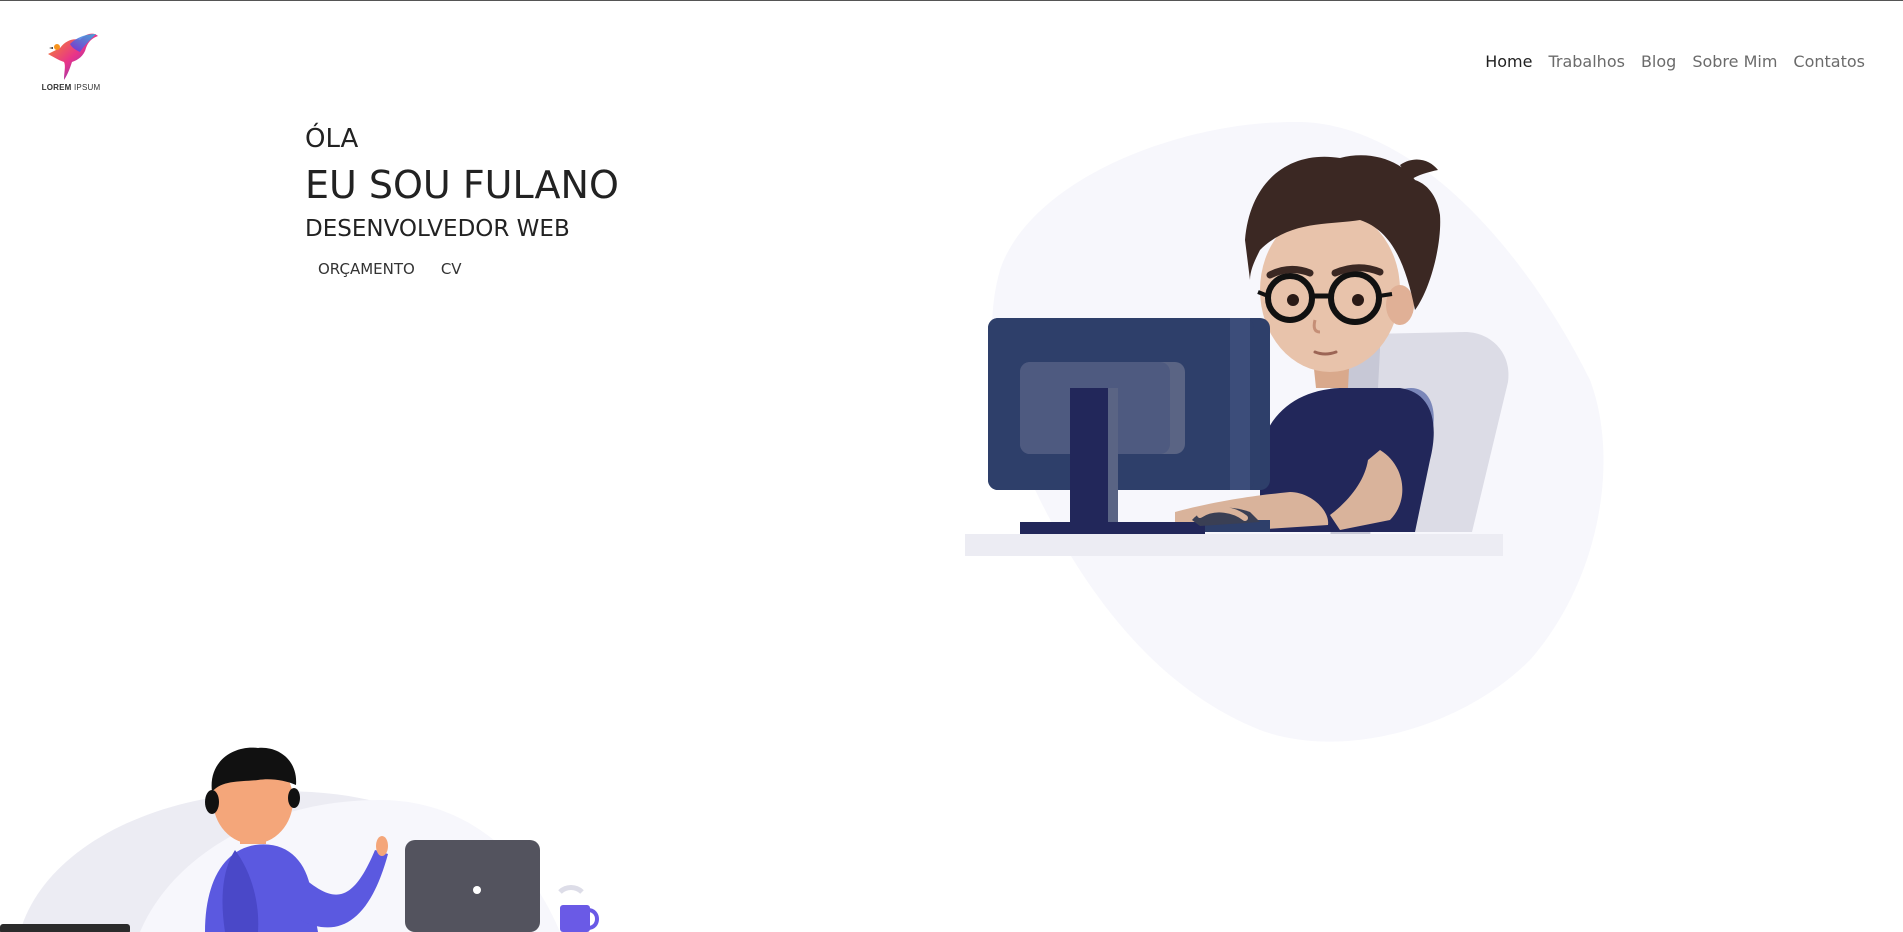 The image size is (1903, 932). Describe the element at coordinates (1734, 61) in the screenshot. I see `nav-sobre-mim: Sobre Mim` at that location.